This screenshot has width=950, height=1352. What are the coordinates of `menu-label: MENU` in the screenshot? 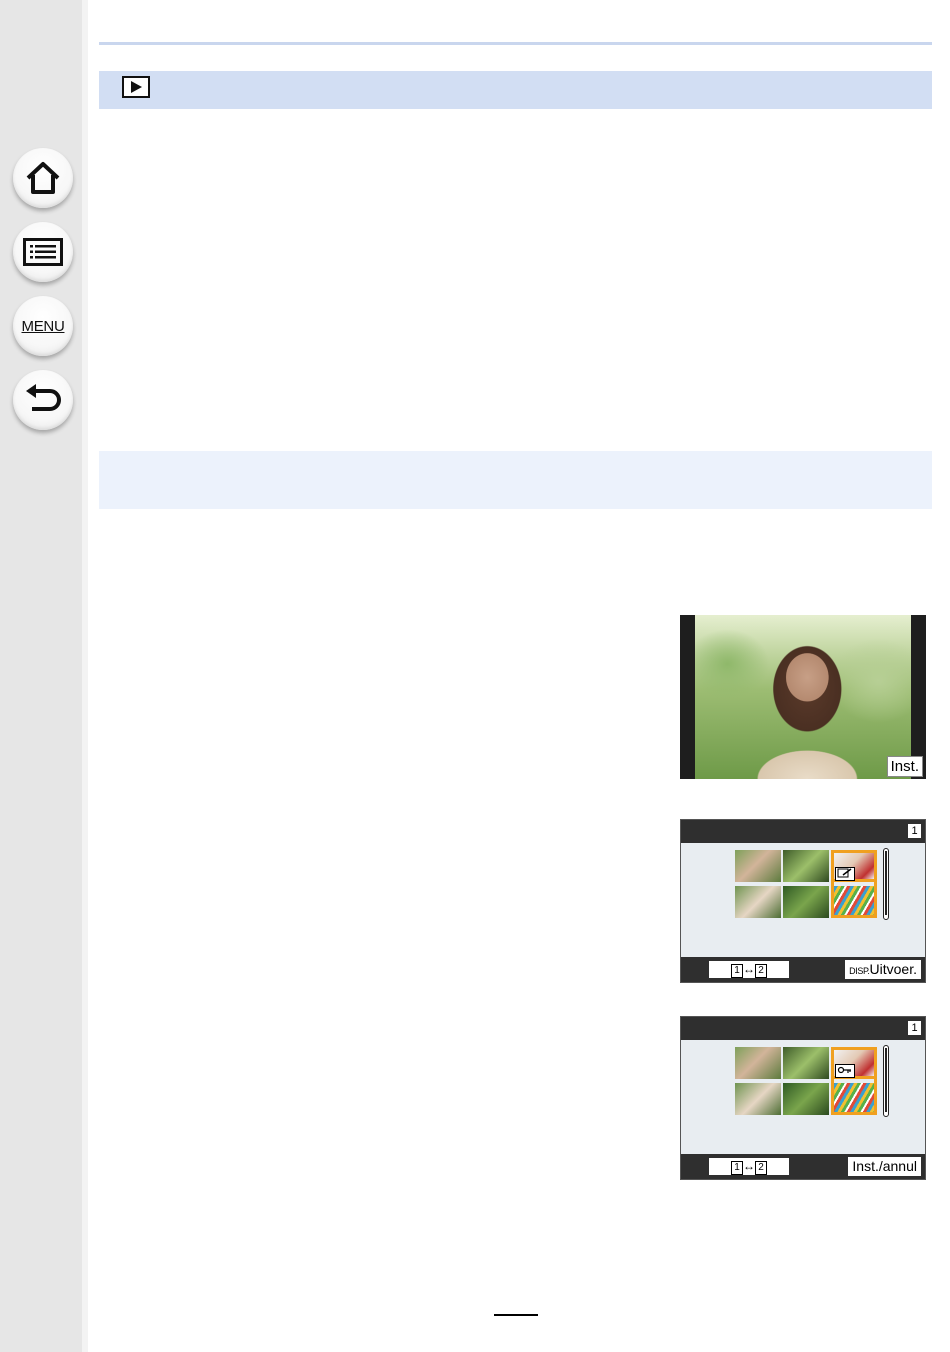 It's located at (43, 326).